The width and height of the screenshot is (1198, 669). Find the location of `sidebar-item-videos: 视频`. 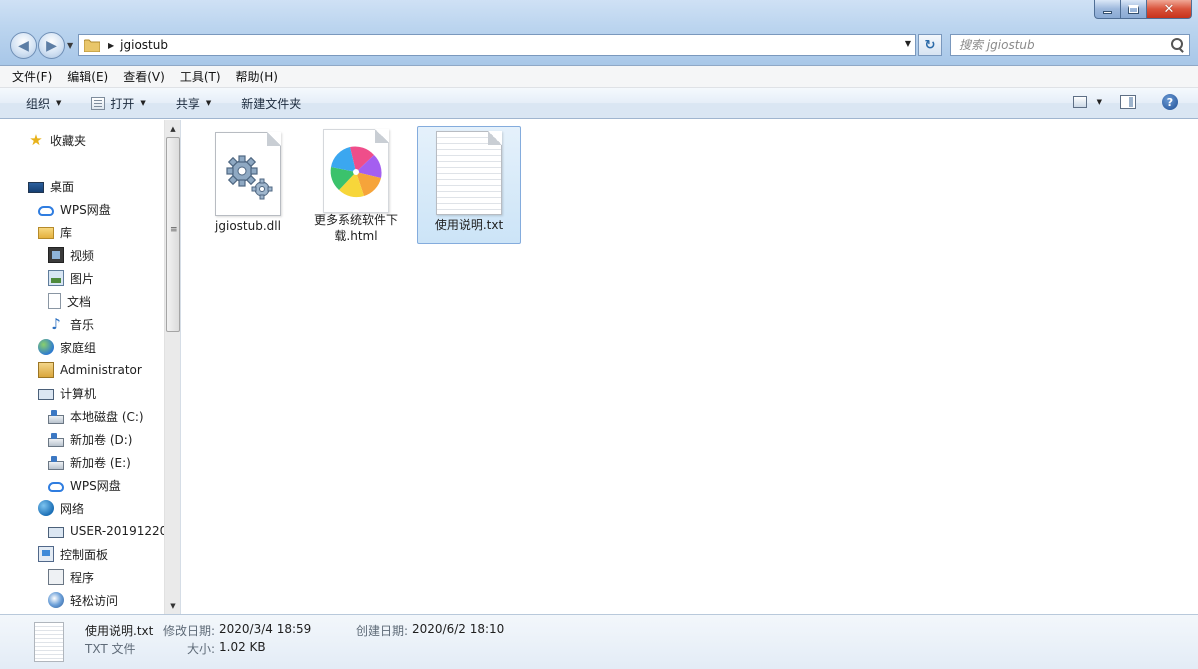

sidebar-item-videos: 视频 is located at coordinates (71, 255).